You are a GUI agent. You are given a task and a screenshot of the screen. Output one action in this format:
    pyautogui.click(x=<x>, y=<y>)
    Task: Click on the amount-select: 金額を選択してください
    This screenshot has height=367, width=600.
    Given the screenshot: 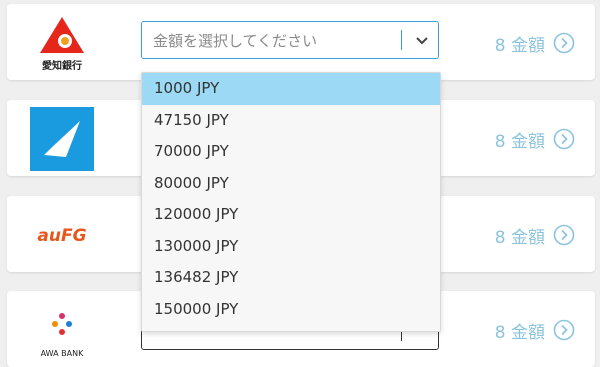 What is the action you would take?
    pyautogui.click(x=290, y=40)
    